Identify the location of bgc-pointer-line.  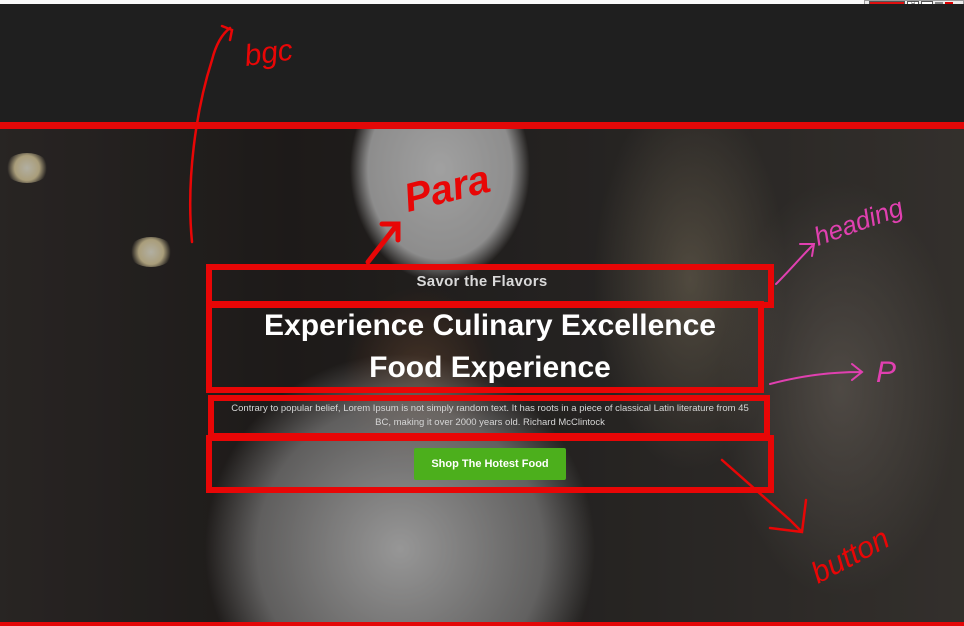
(210, 135).